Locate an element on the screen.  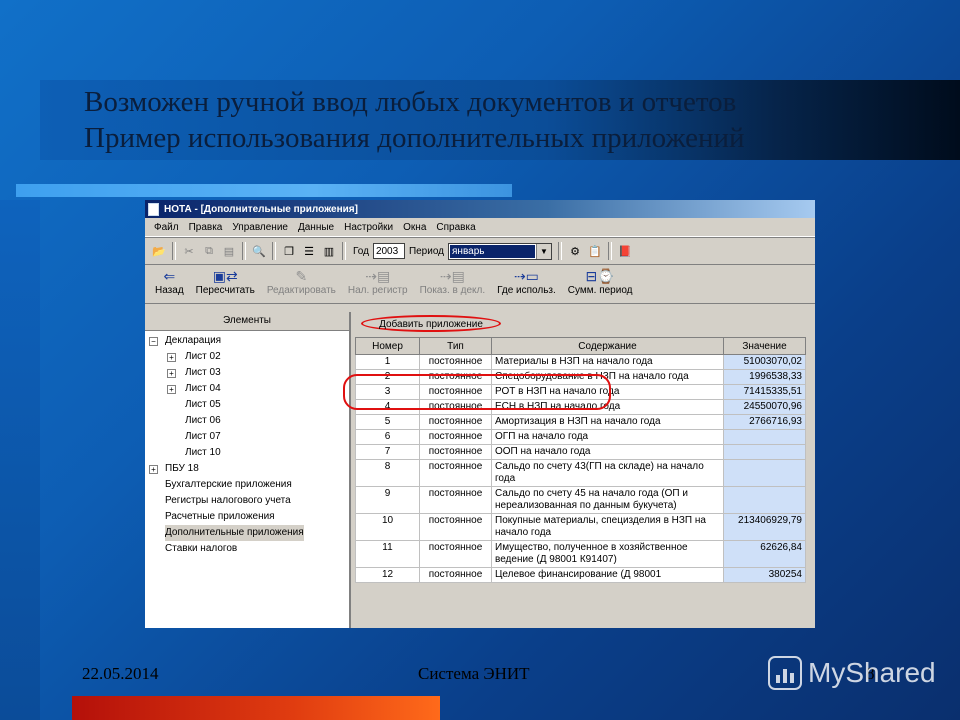
tree-item: Бухгалтерские приложения is located at coordinates (247, 485).